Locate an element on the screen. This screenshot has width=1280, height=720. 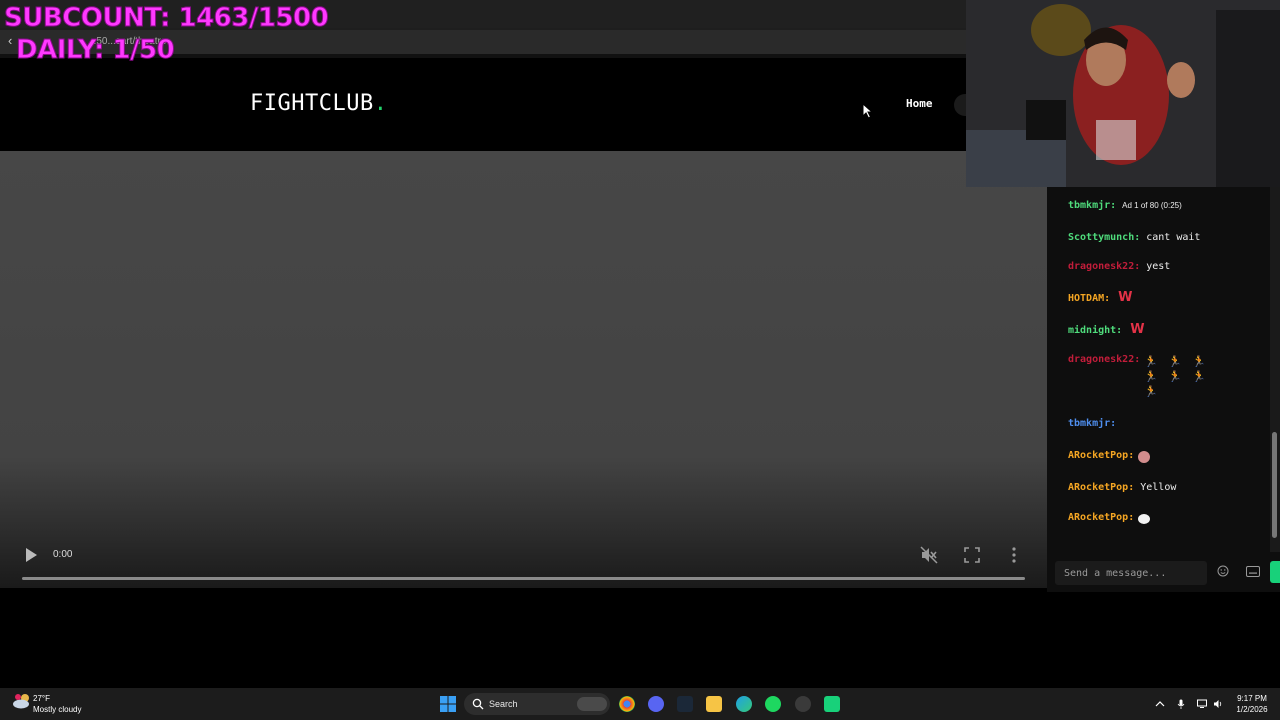
chrome-icon is located at coordinates (627, 704).